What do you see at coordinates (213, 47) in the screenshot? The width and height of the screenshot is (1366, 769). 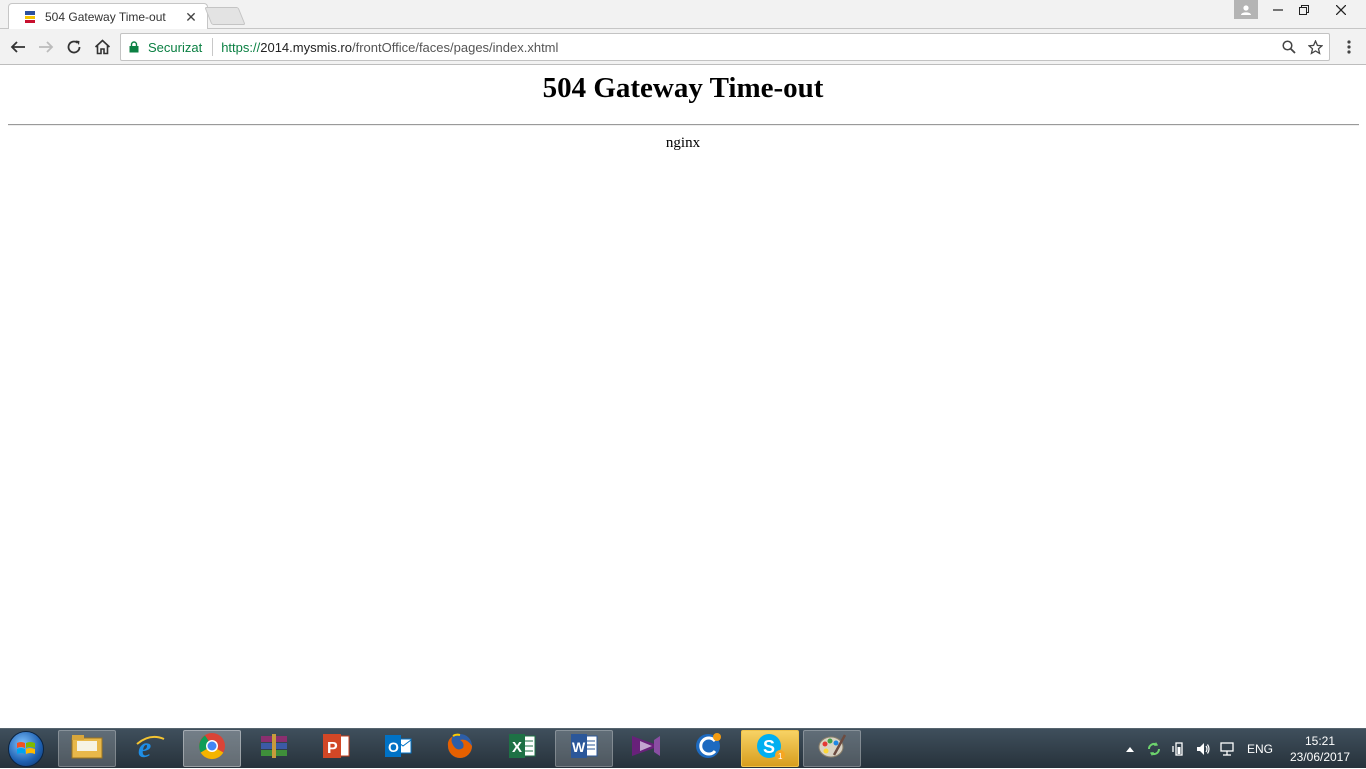 I see `omnibox-separator` at bounding box center [213, 47].